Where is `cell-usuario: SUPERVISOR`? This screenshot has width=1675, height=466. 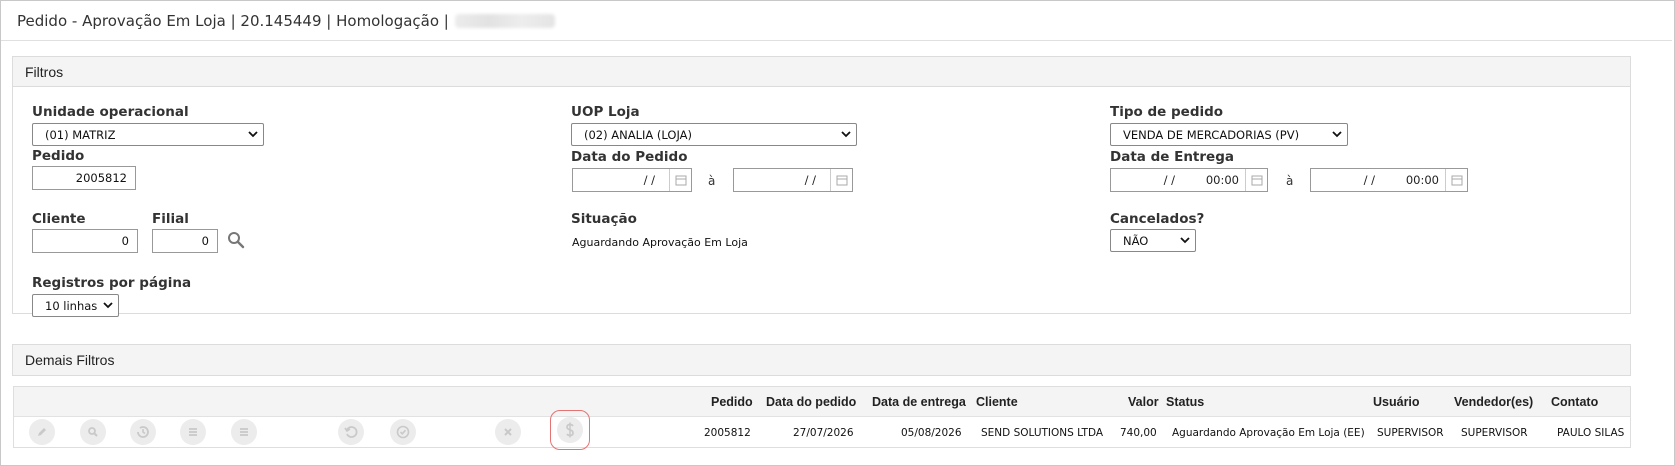
cell-usuario: SUPERVISOR is located at coordinates (1410, 433).